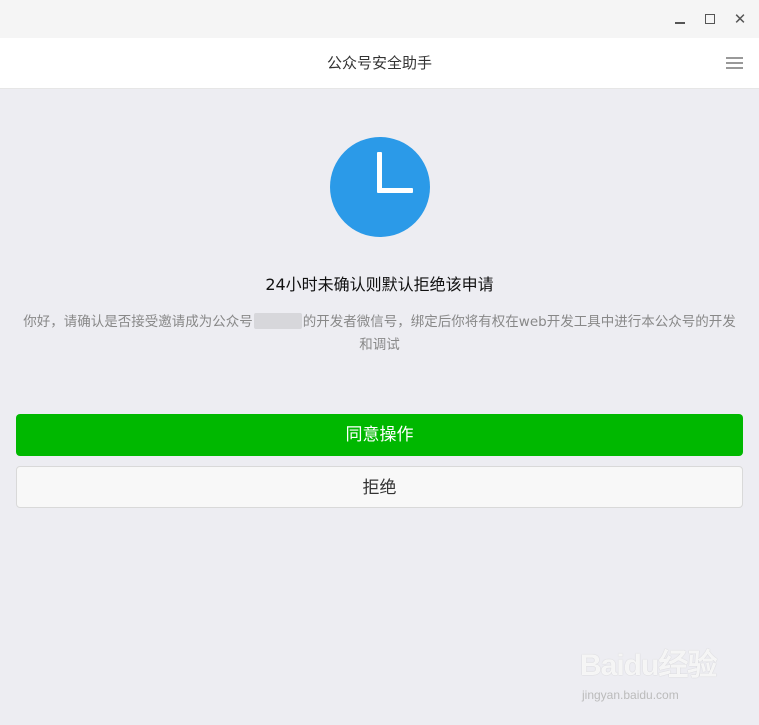 This screenshot has height=725, width=759. I want to click on maximize-icon, so click(710, 19).